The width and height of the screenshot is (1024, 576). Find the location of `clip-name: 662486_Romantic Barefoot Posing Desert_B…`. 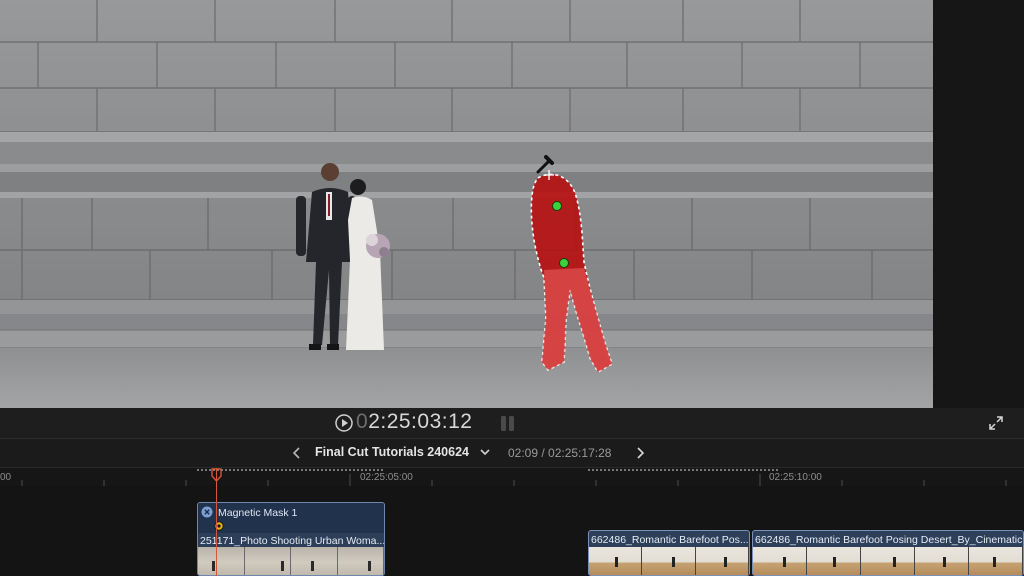

clip-name: 662486_Romantic Barefoot Posing Desert_B… is located at coordinates (889, 540).